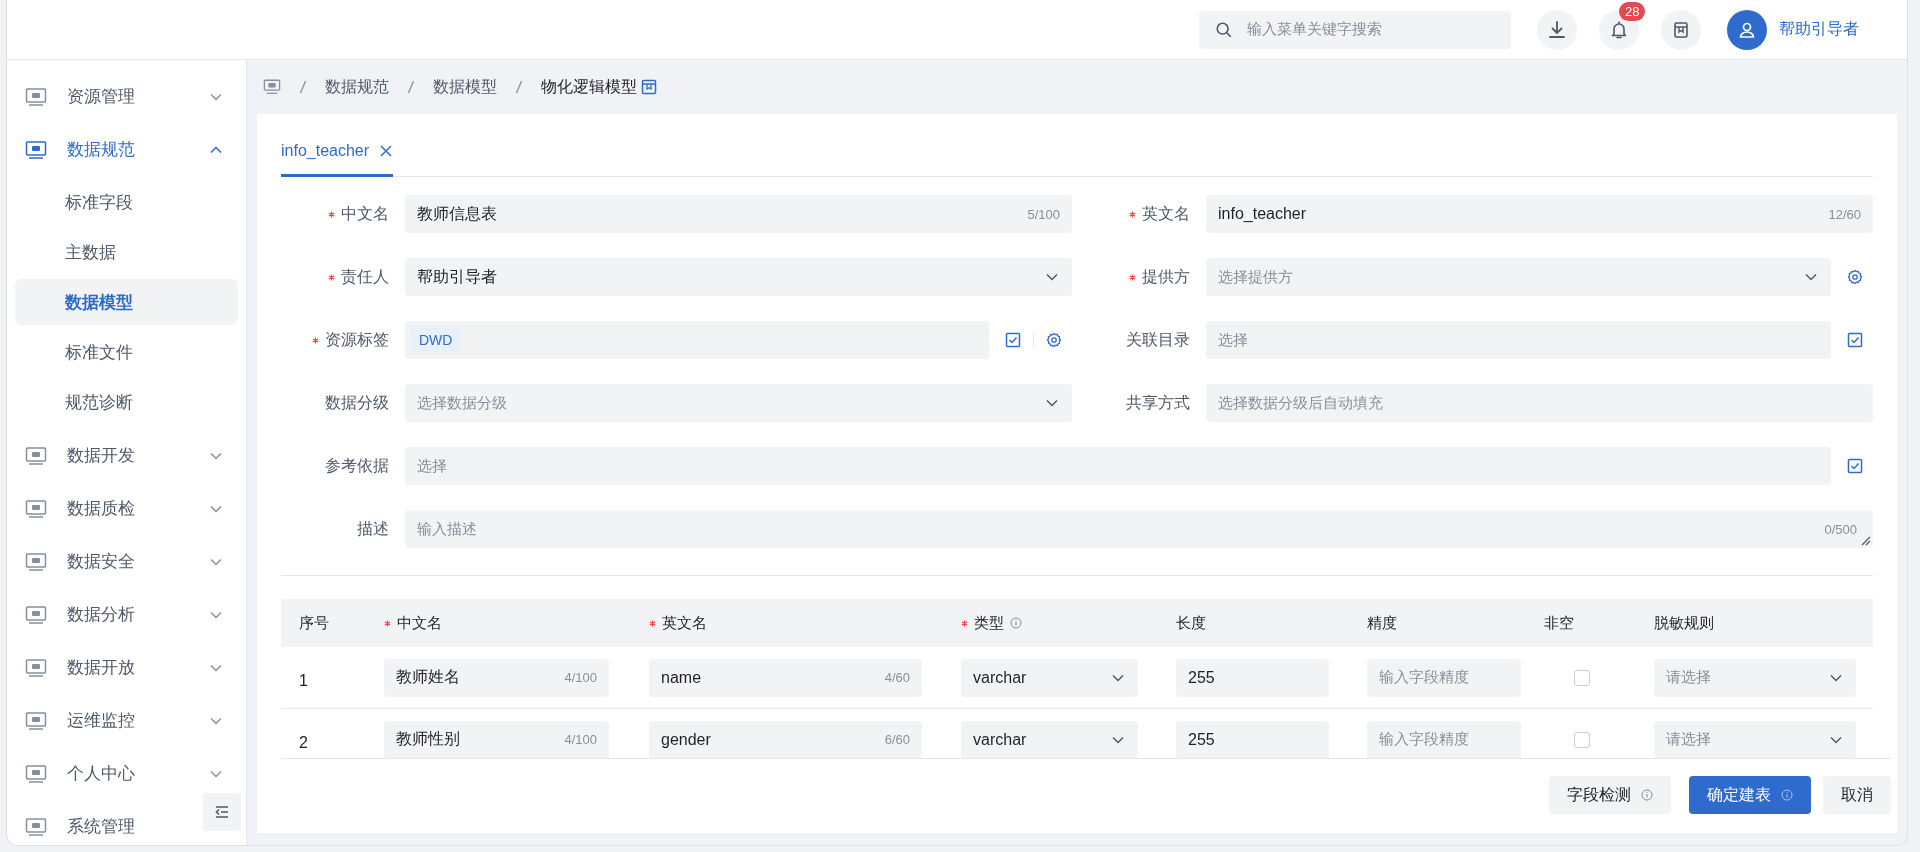 Image resolution: width=1920 pixels, height=852 pixels. Describe the element at coordinates (357, 402) in the screenshot. I see `field-label: 数据分级` at that location.